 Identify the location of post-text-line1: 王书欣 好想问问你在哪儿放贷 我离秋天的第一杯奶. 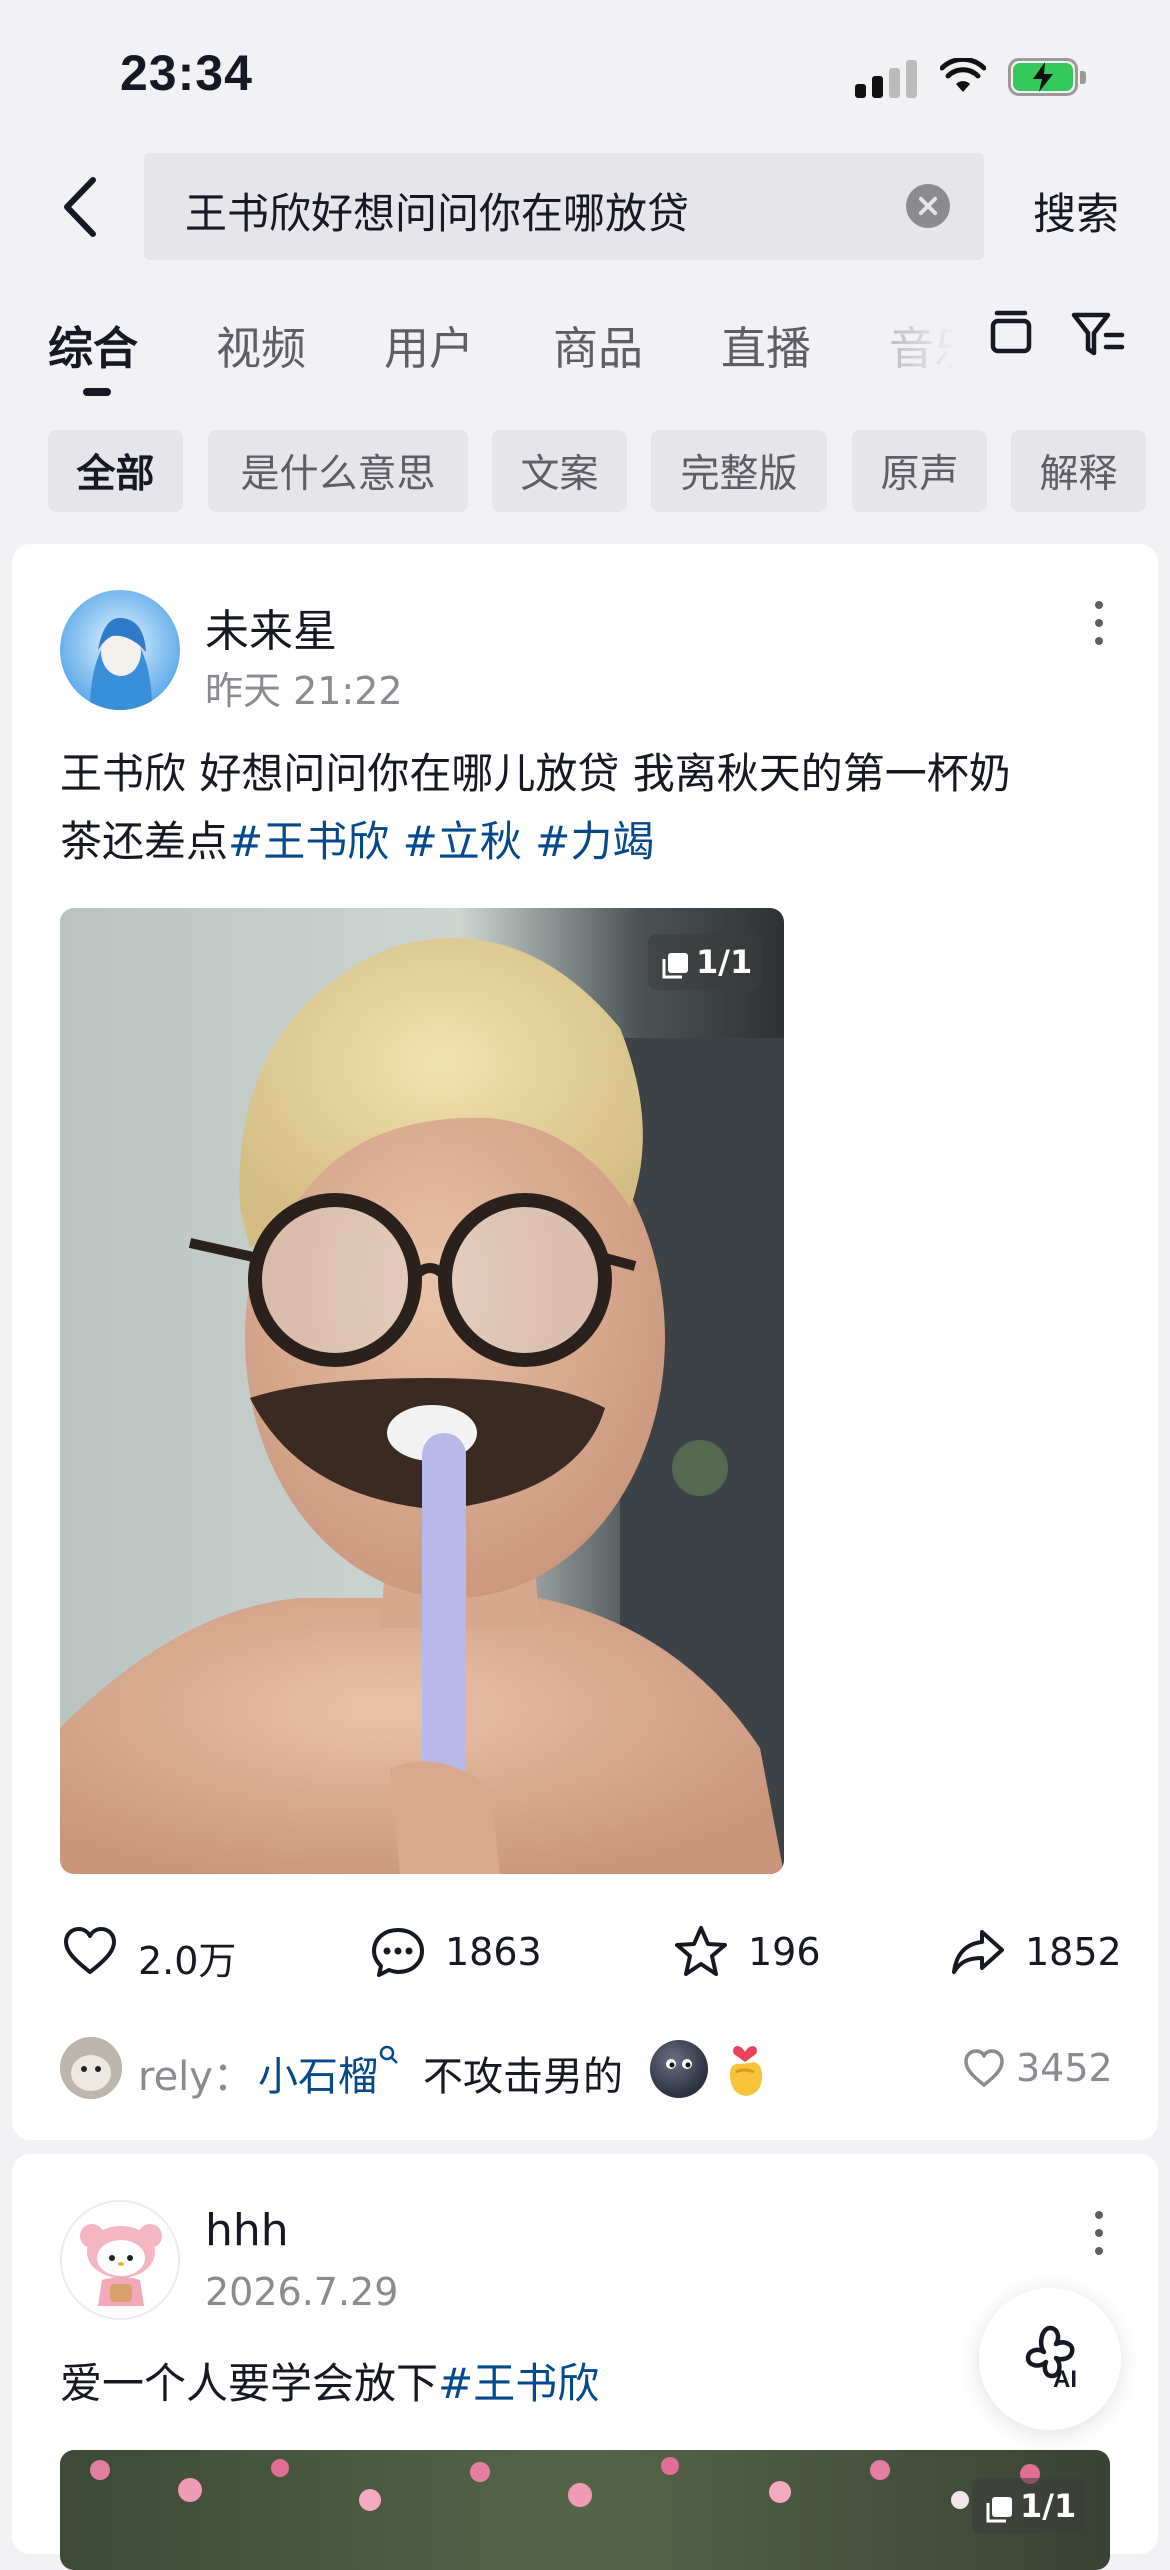
(535, 773).